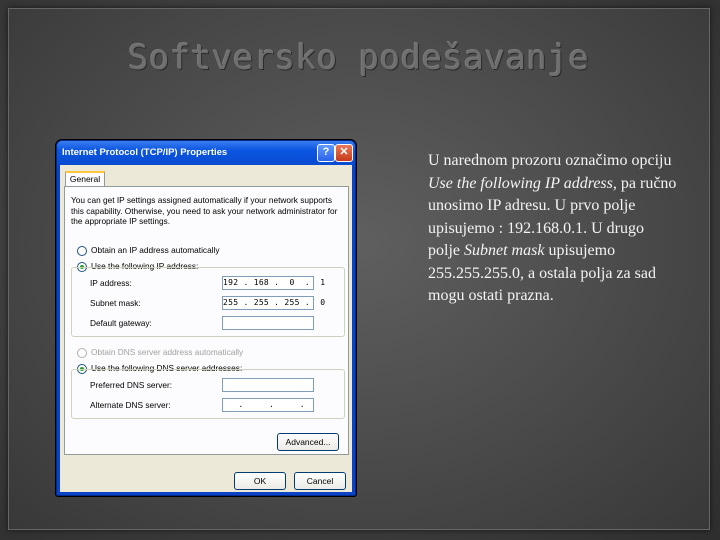 The height and width of the screenshot is (540, 720). What do you see at coordinates (121, 323) in the screenshot?
I see `default-gateway-label: Default gateway:` at bounding box center [121, 323].